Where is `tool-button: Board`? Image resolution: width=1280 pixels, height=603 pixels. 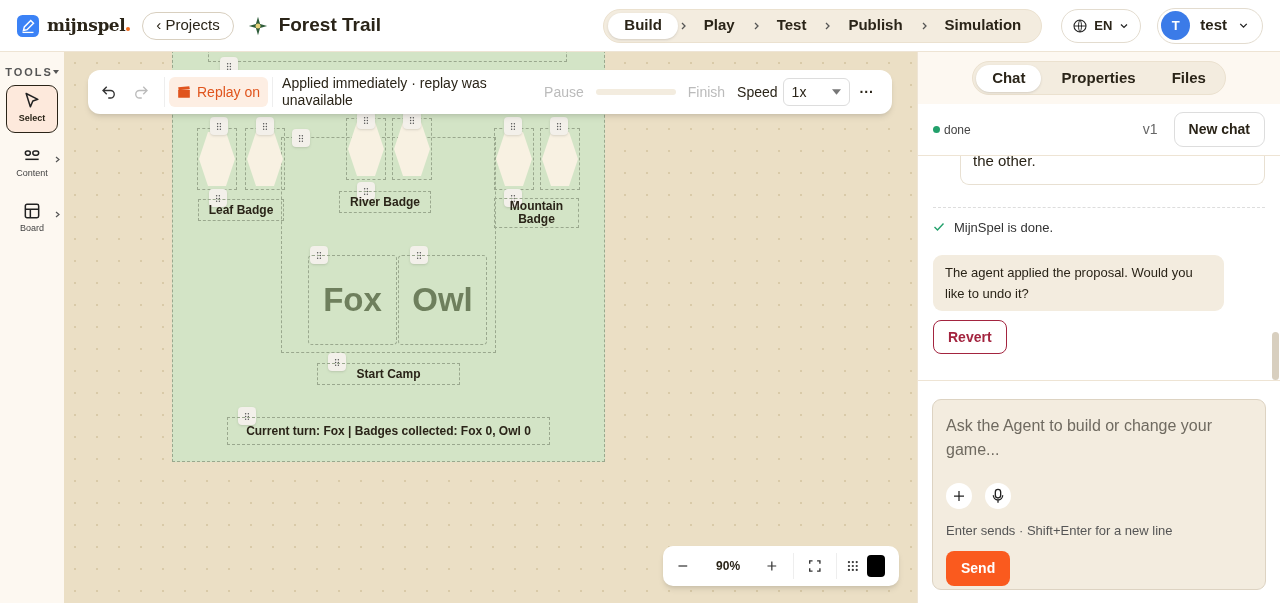
tool-button: Board is located at coordinates (32, 218).